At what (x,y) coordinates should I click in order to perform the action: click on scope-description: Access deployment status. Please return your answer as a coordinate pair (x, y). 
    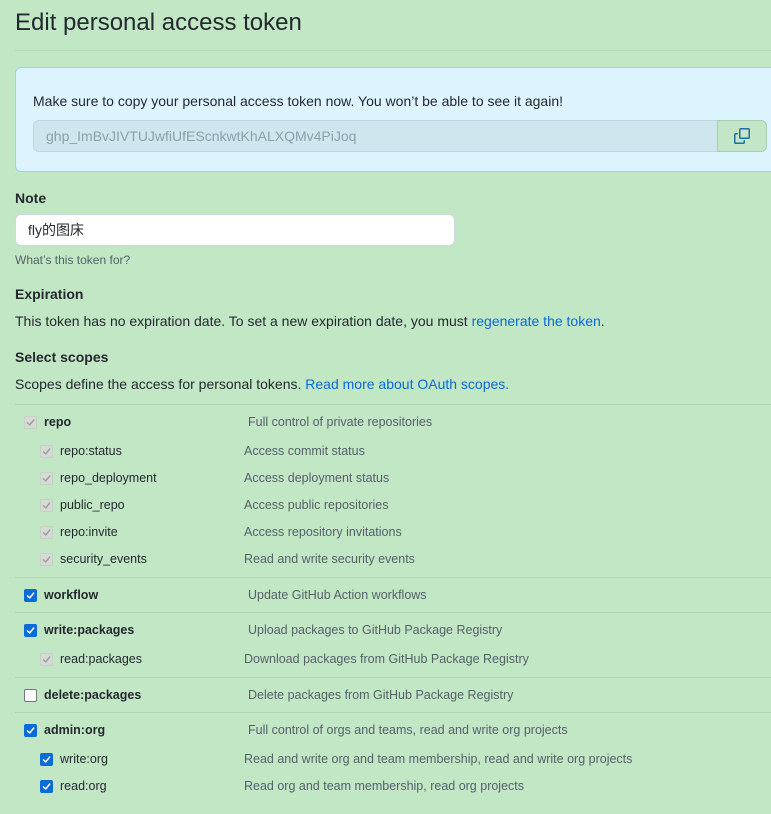
    Looking at the image, I should click on (317, 478).